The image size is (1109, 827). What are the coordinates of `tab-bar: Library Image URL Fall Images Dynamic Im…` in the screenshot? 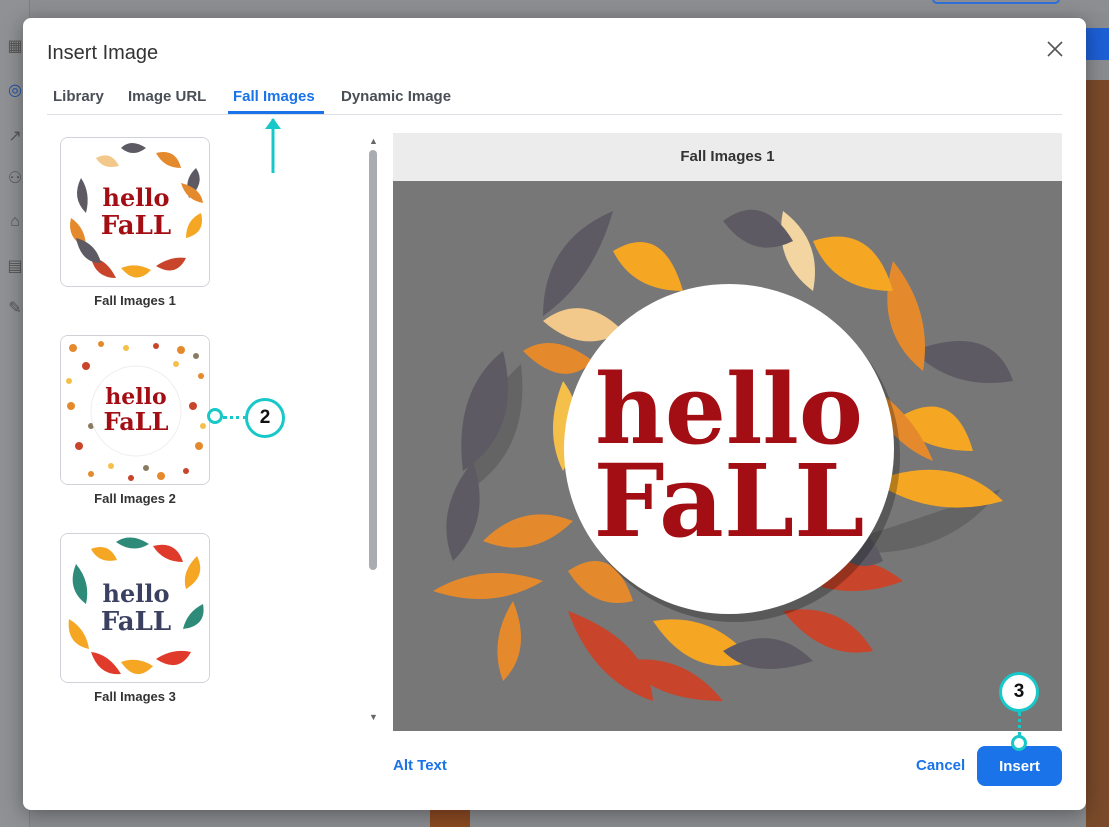 It's located at (554, 97).